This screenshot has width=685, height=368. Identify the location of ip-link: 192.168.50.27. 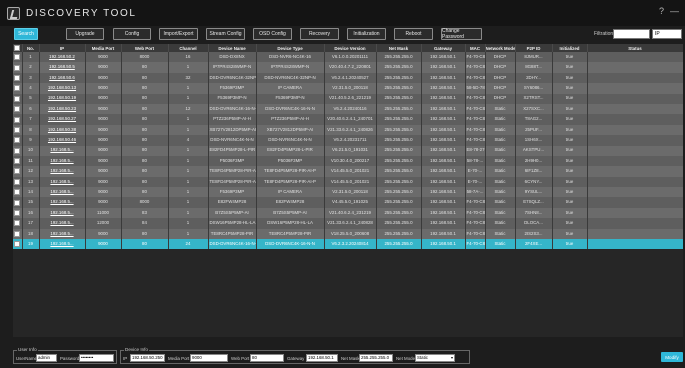
(62, 119).